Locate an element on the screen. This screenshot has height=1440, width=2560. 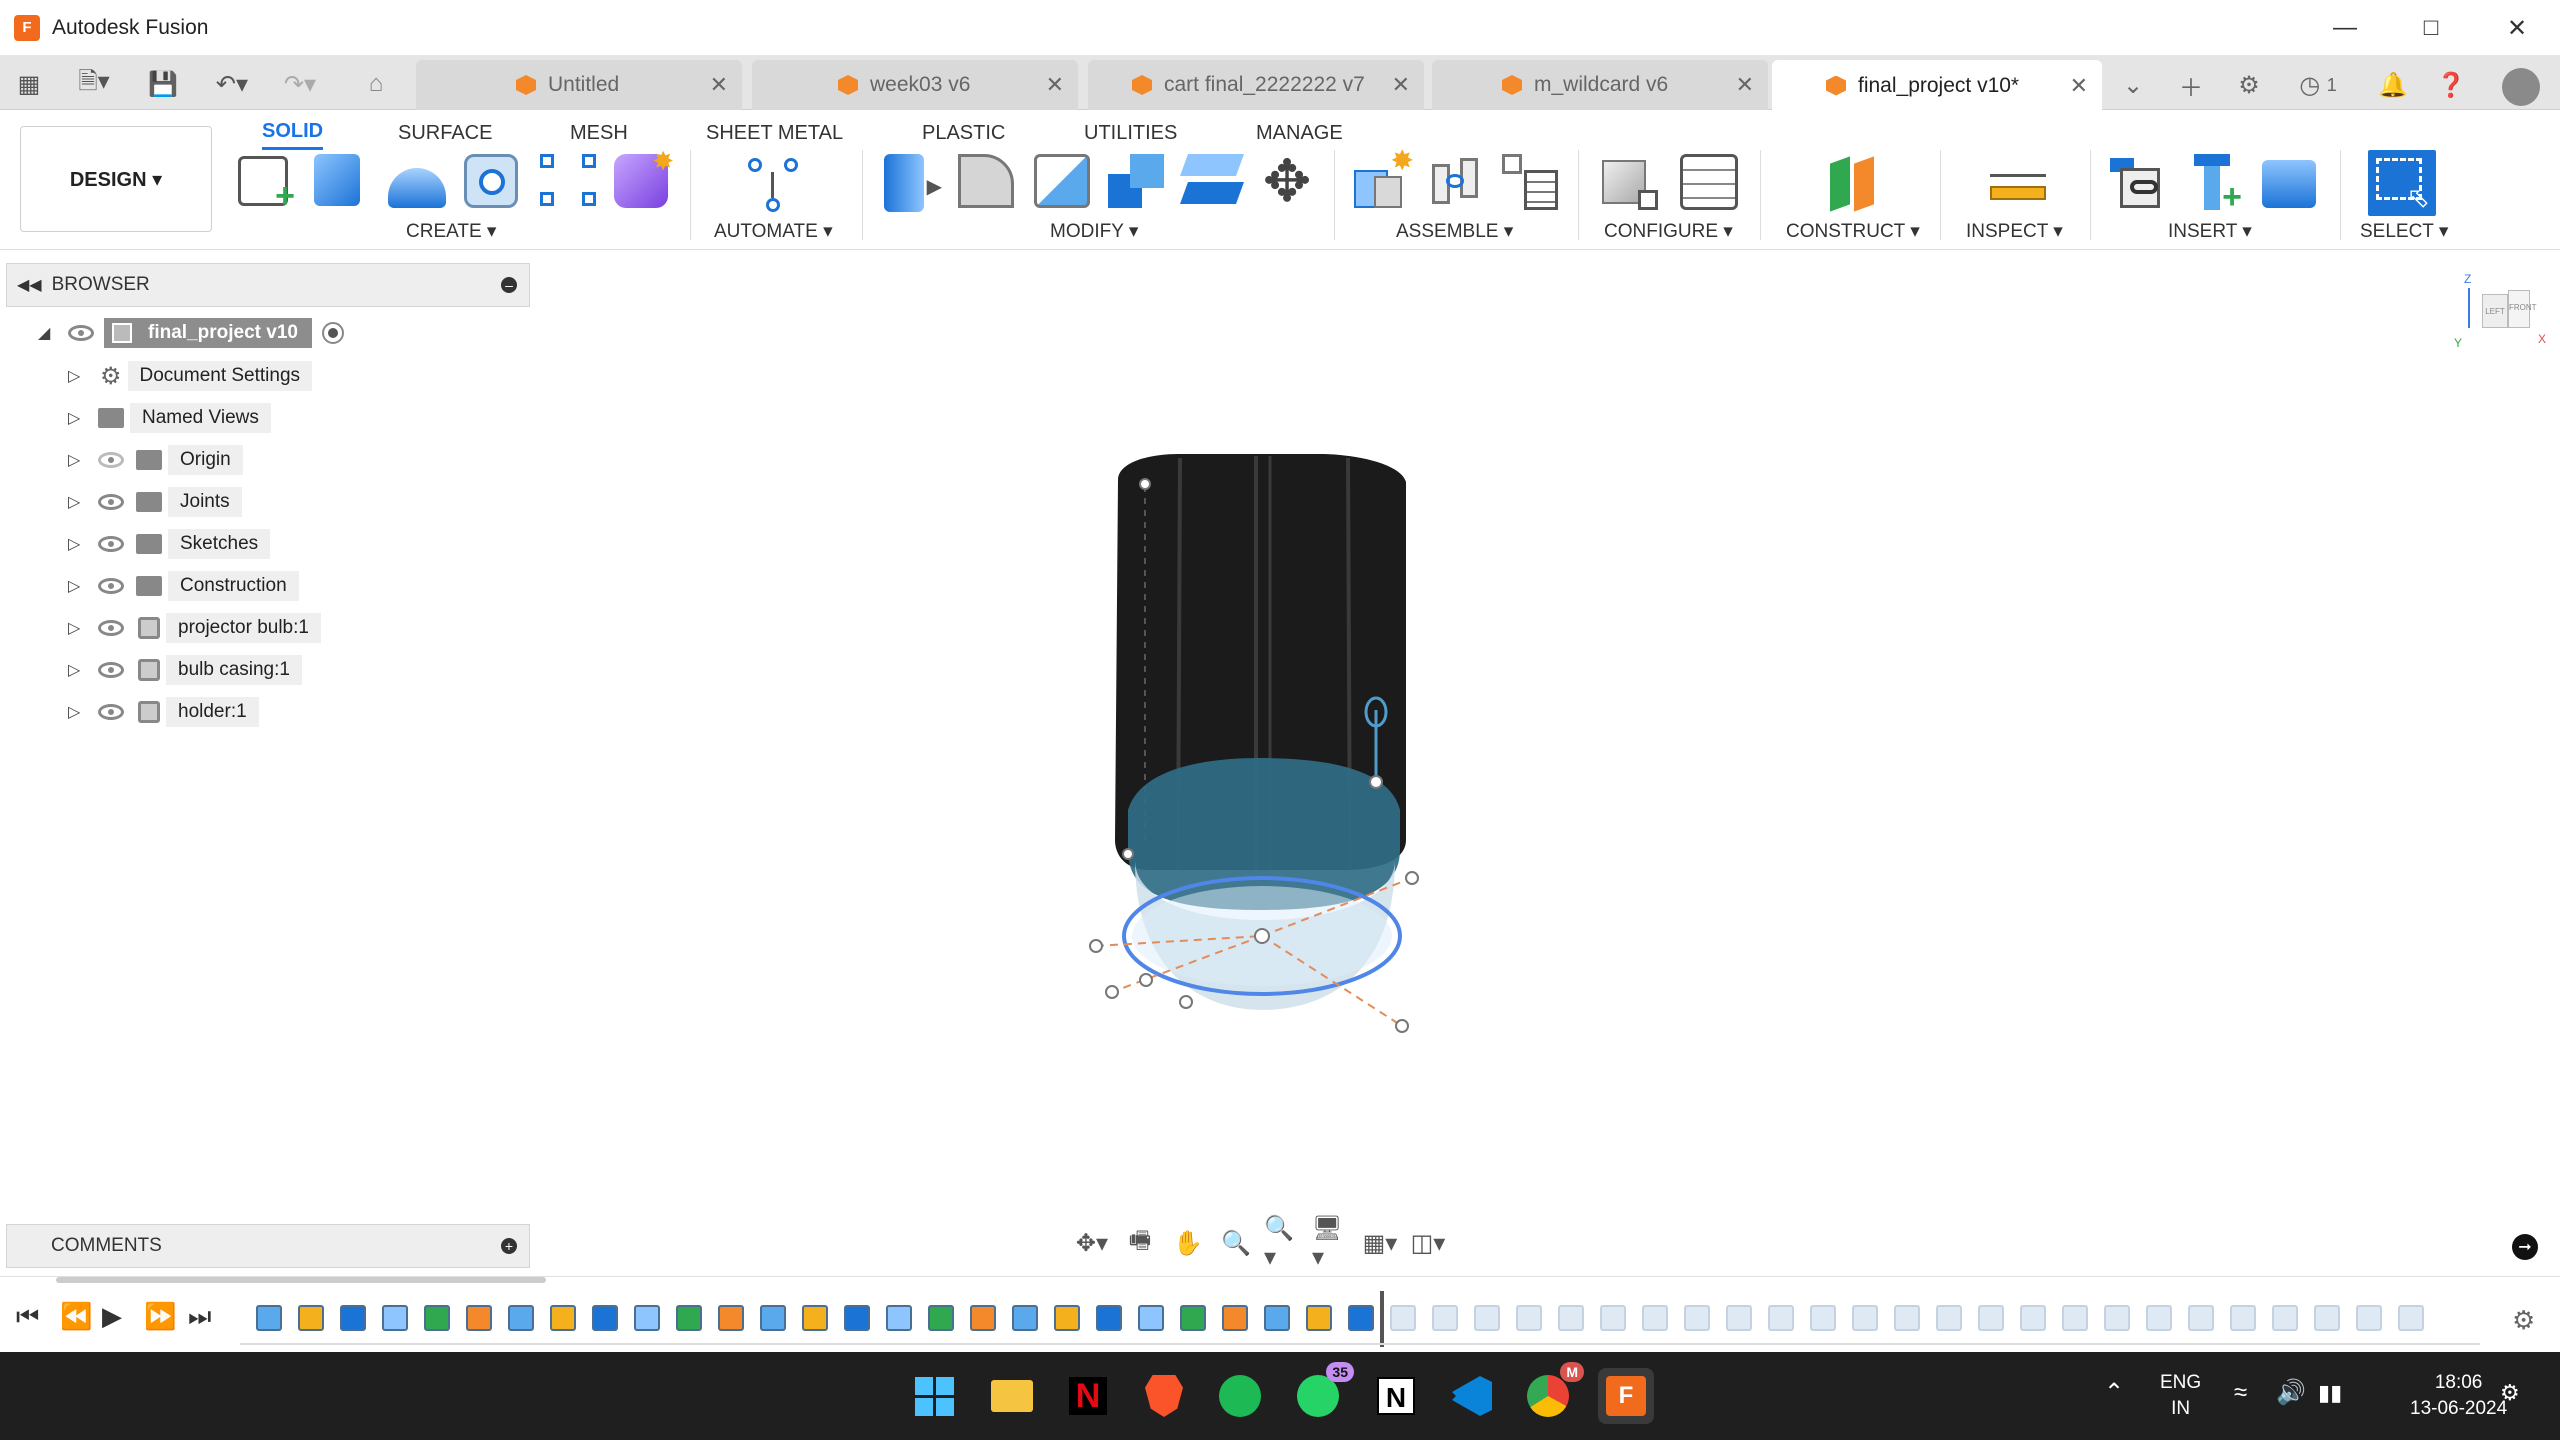
battery-icon: ▮▮ is located at coordinates (2330, 1393).